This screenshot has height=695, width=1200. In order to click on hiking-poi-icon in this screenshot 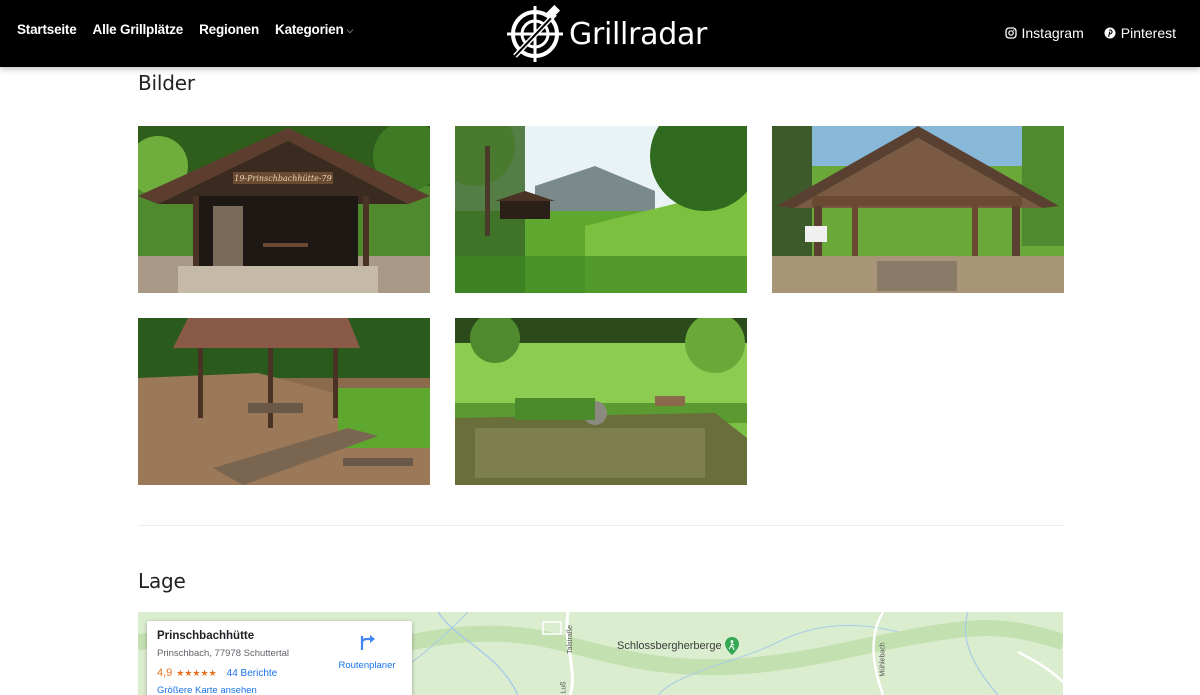, I will do `click(731, 646)`.